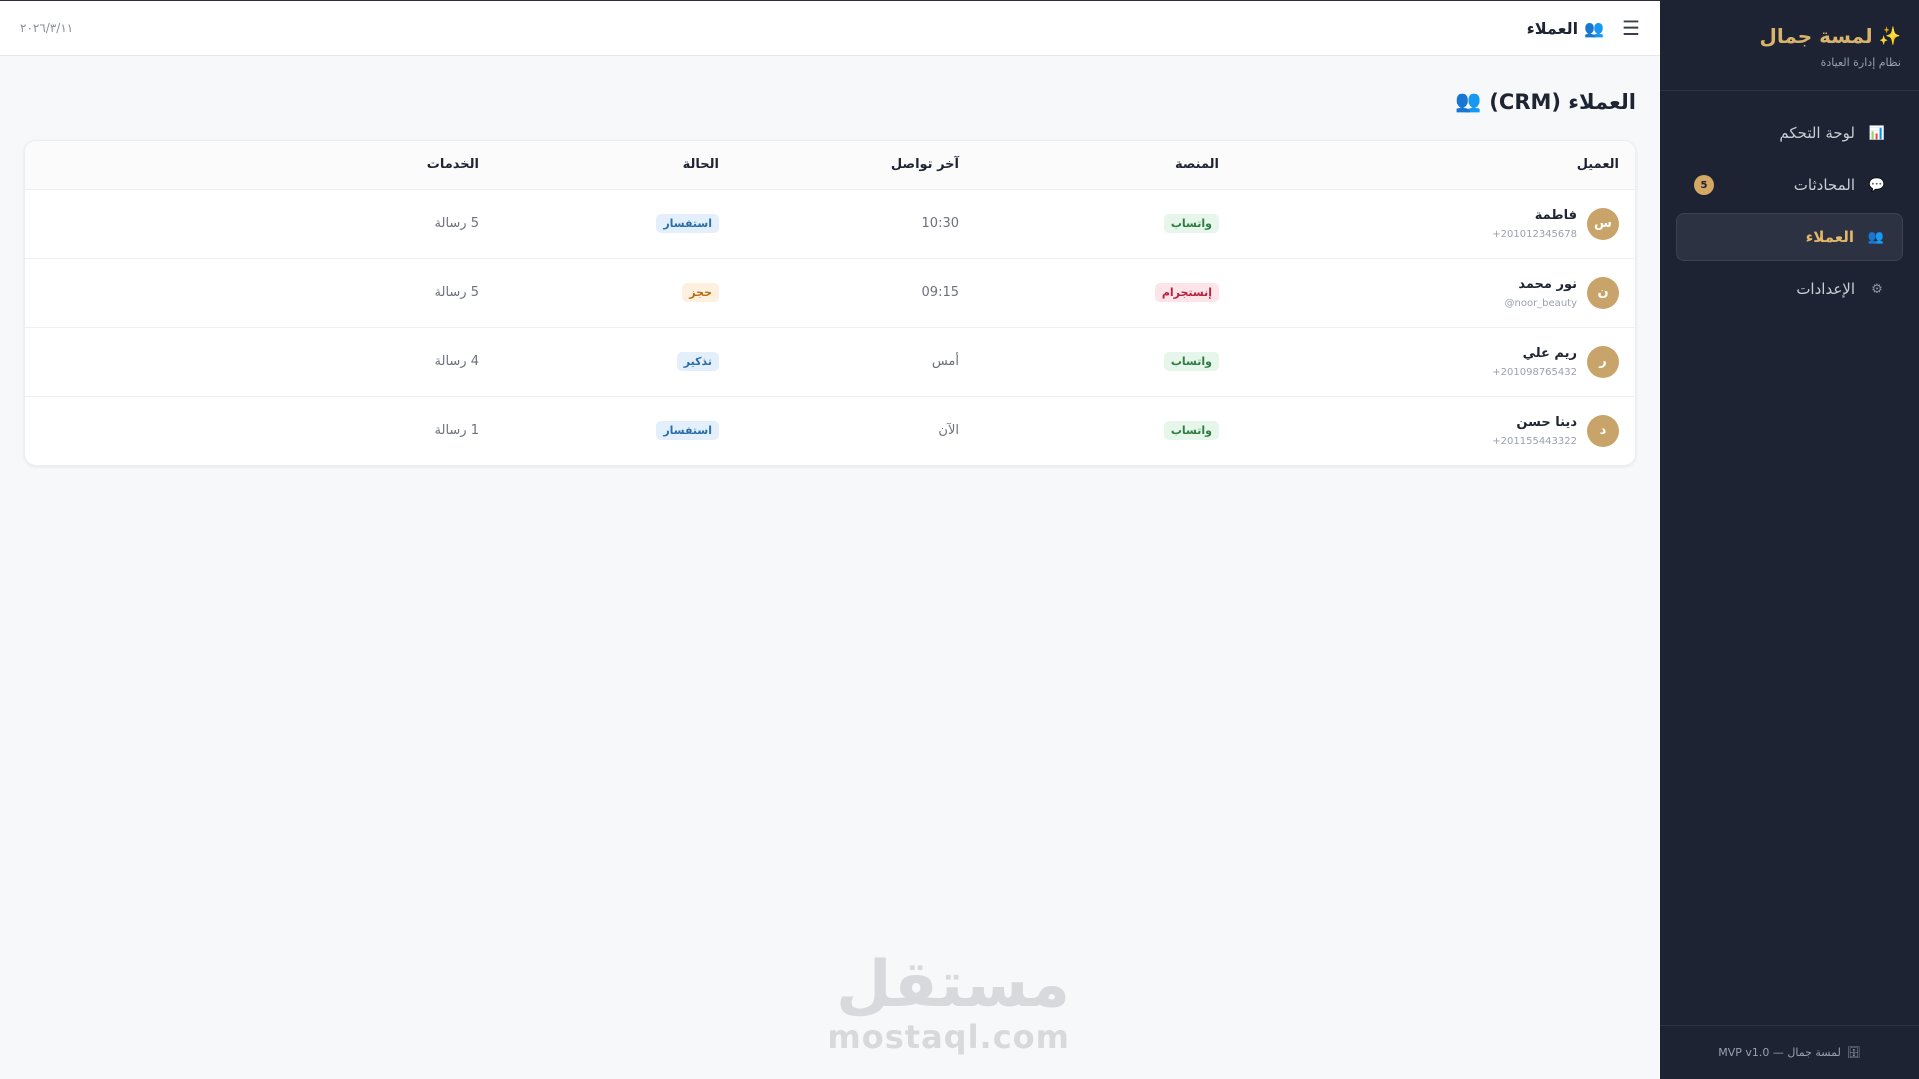  What do you see at coordinates (1534, 441) in the screenshot?
I see `client-contact: +201155443322` at bounding box center [1534, 441].